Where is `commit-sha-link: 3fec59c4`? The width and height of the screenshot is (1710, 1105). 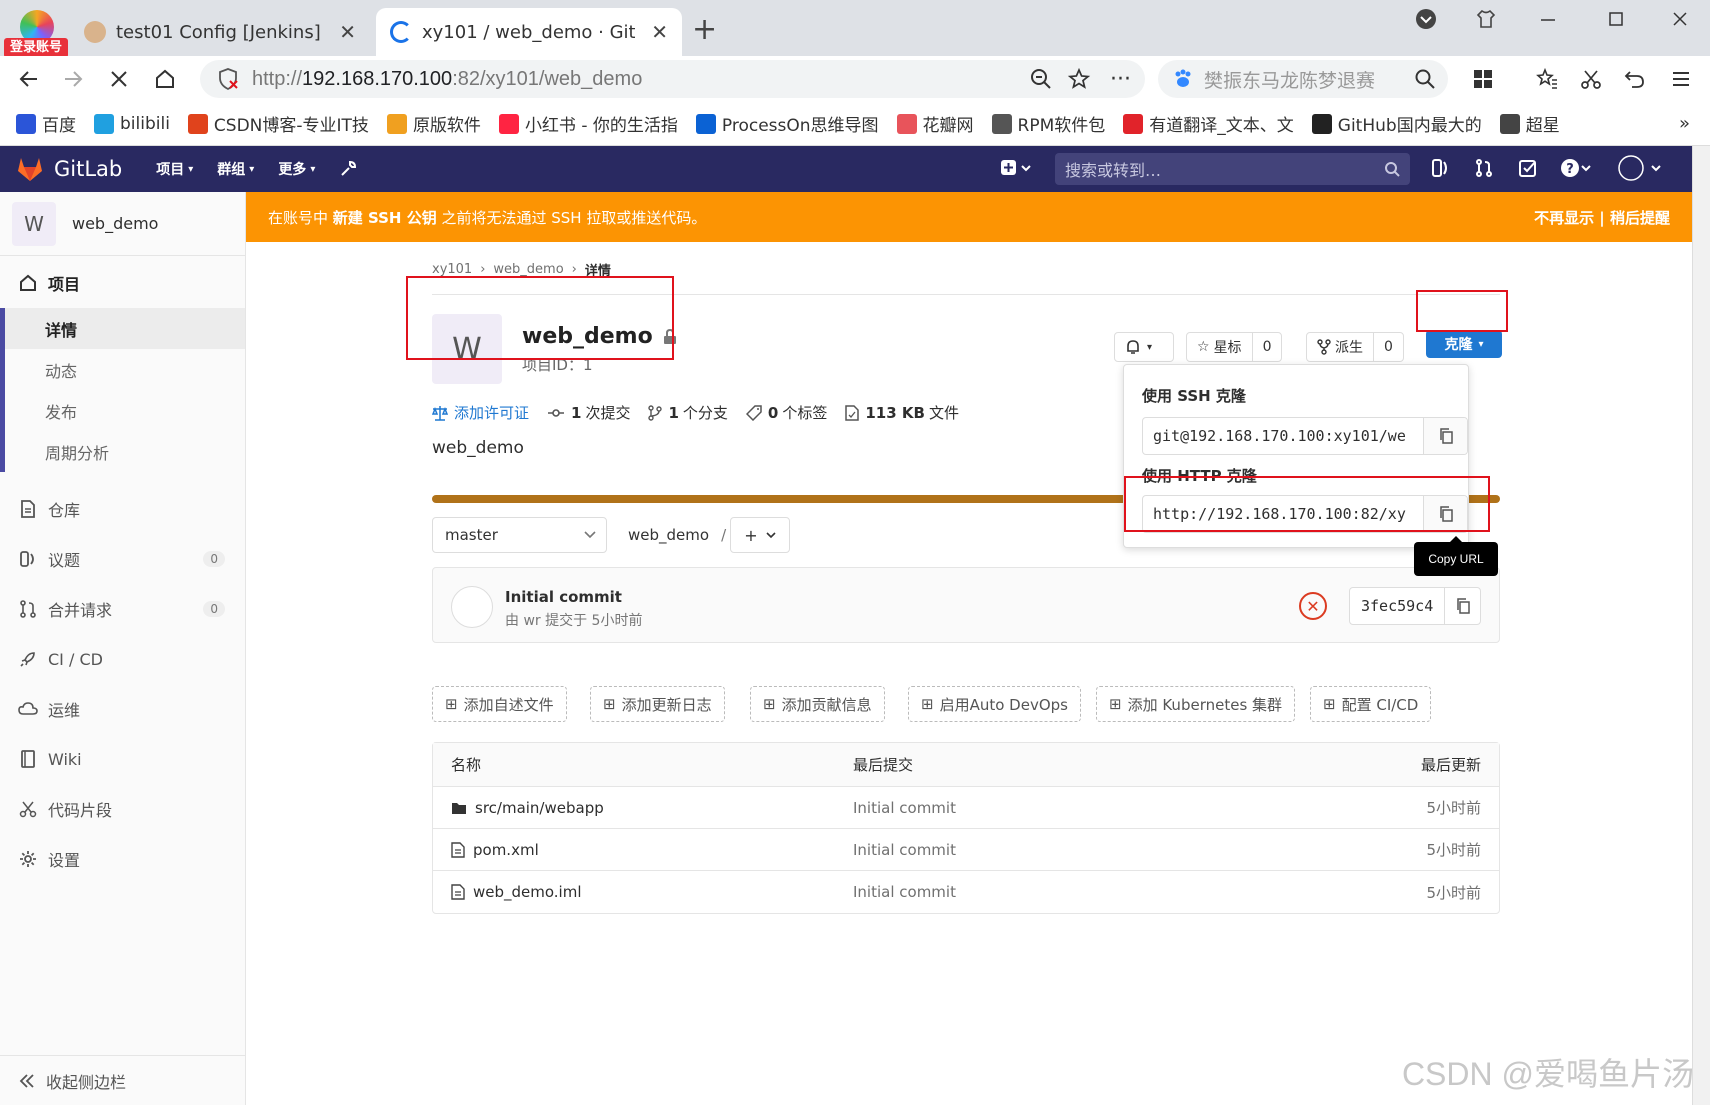
commit-sha-link: 3fec59c4 is located at coordinates (1397, 606).